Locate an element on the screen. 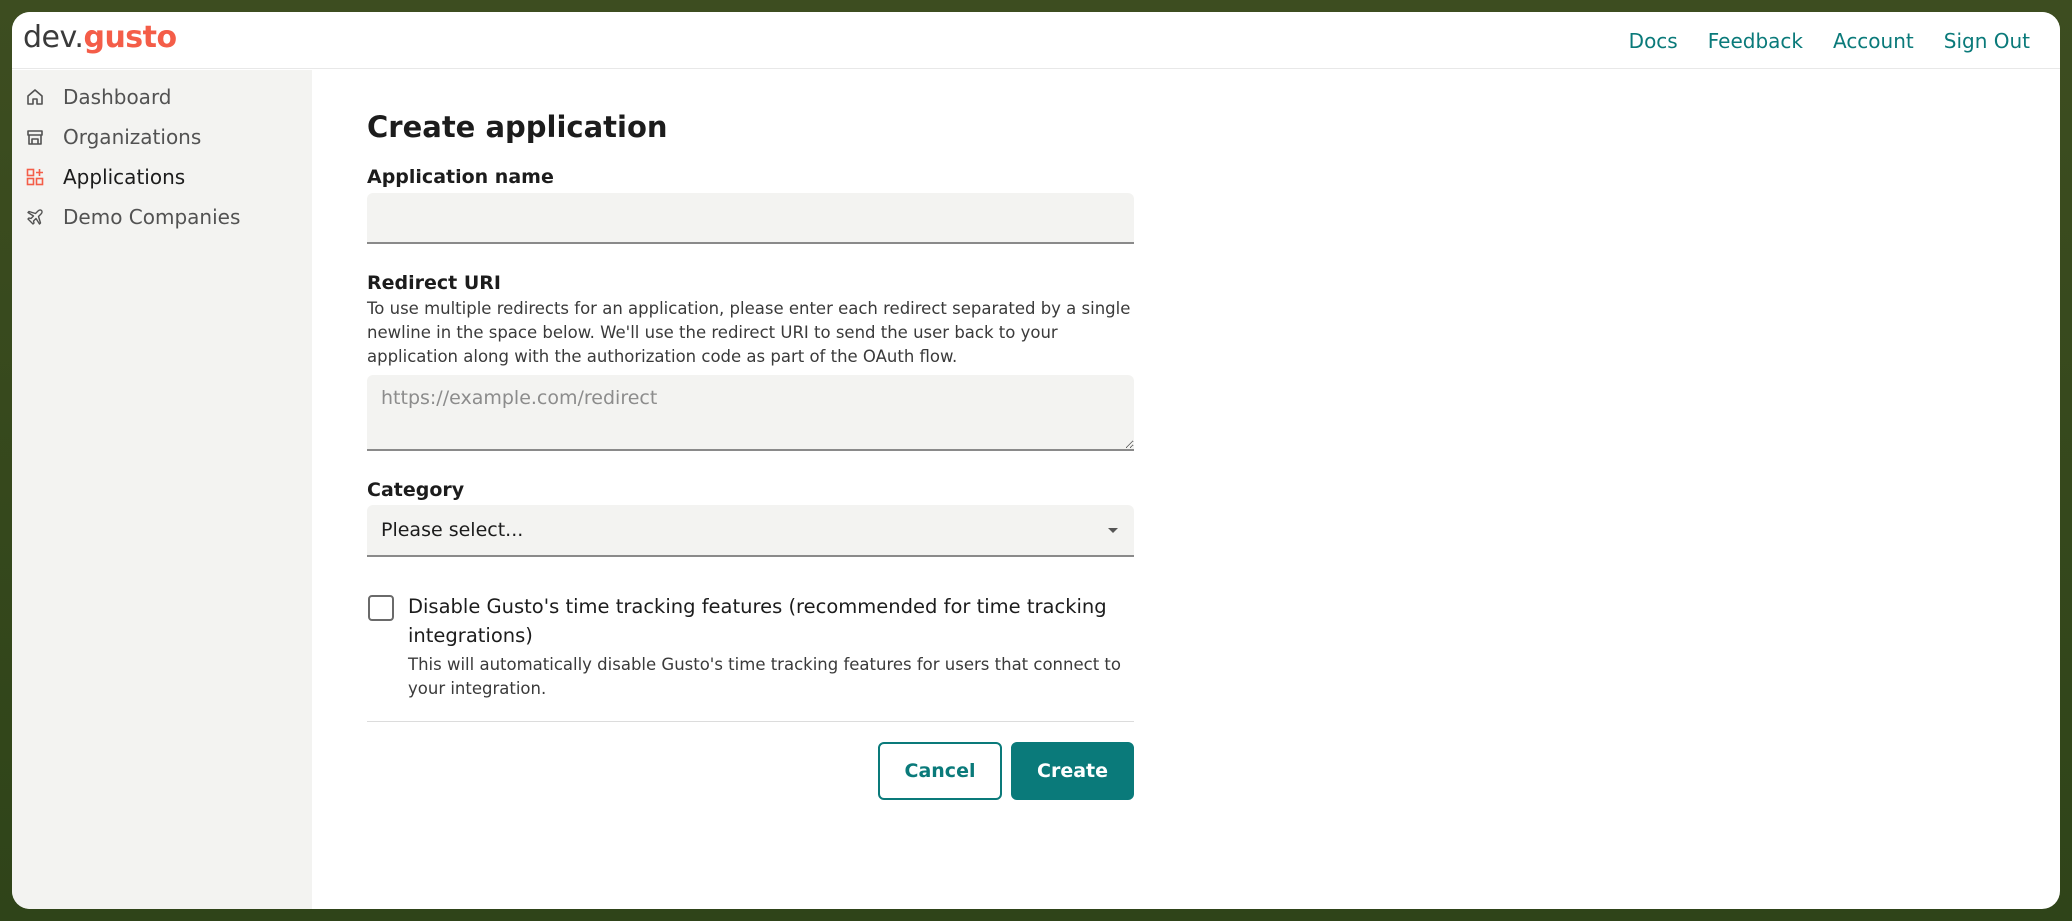 This screenshot has width=2072, height=921. nav-link-account: Account is located at coordinates (1873, 41).